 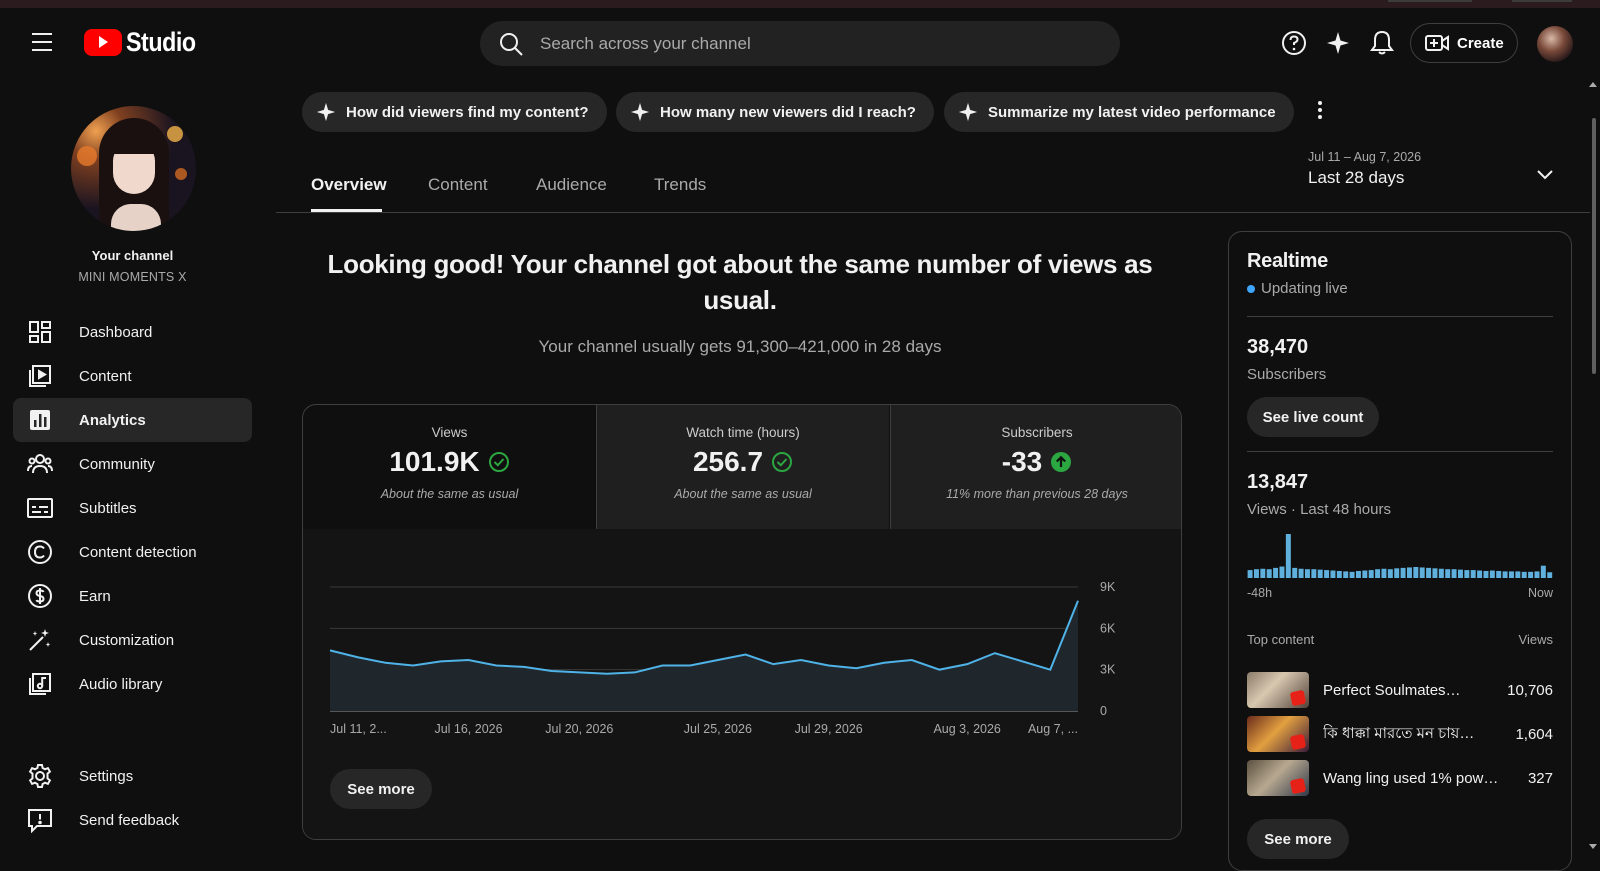 I want to click on tab-content: Content, so click(x=458, y=185).